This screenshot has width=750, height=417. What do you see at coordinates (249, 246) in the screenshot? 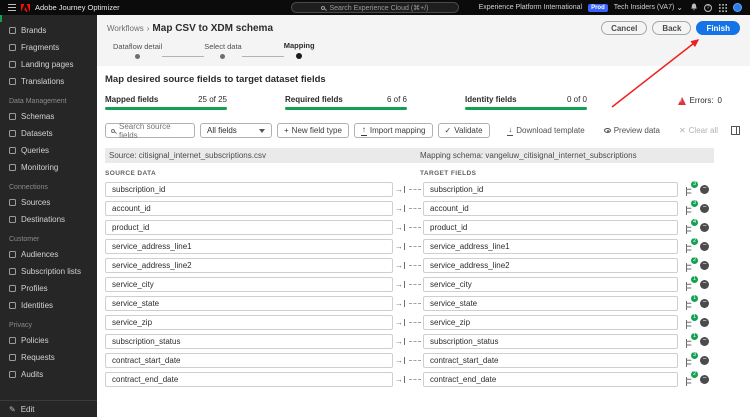
I see `source-field: service_address_line1` at bounding box center [249, 246].